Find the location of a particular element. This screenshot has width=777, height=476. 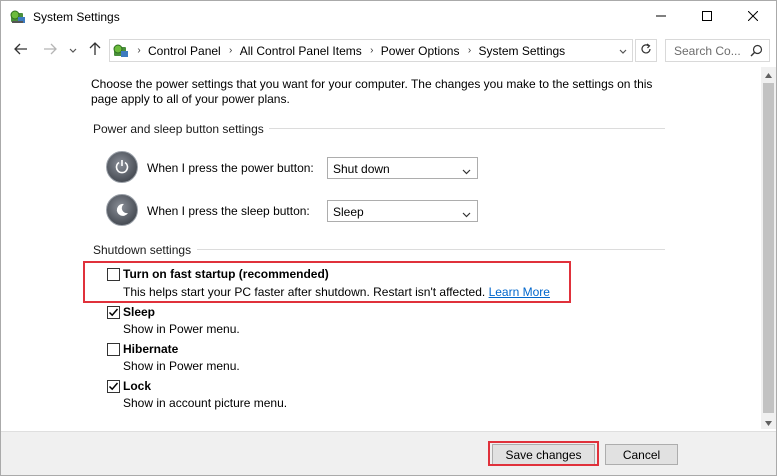

forward-button is located at coordinates (50, 50).